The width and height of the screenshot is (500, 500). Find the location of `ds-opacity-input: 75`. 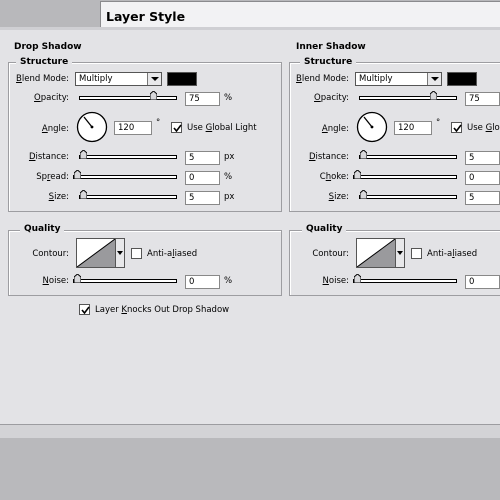

ds-opacity-input: 75 is located at coordinates (202, 99).